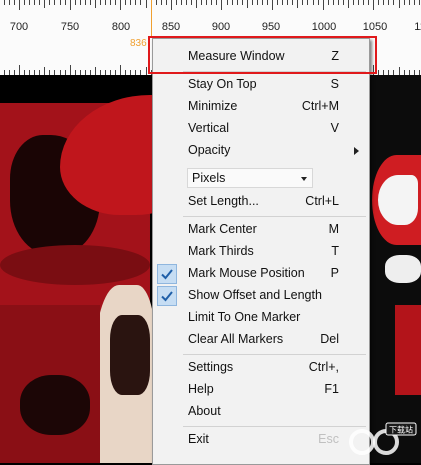 The image size is (421, 465). What do you see at coordinates (261, 151) in the screenshot?
I see `menu-item-opacity: Opacity` at bounding box center [261, 151].